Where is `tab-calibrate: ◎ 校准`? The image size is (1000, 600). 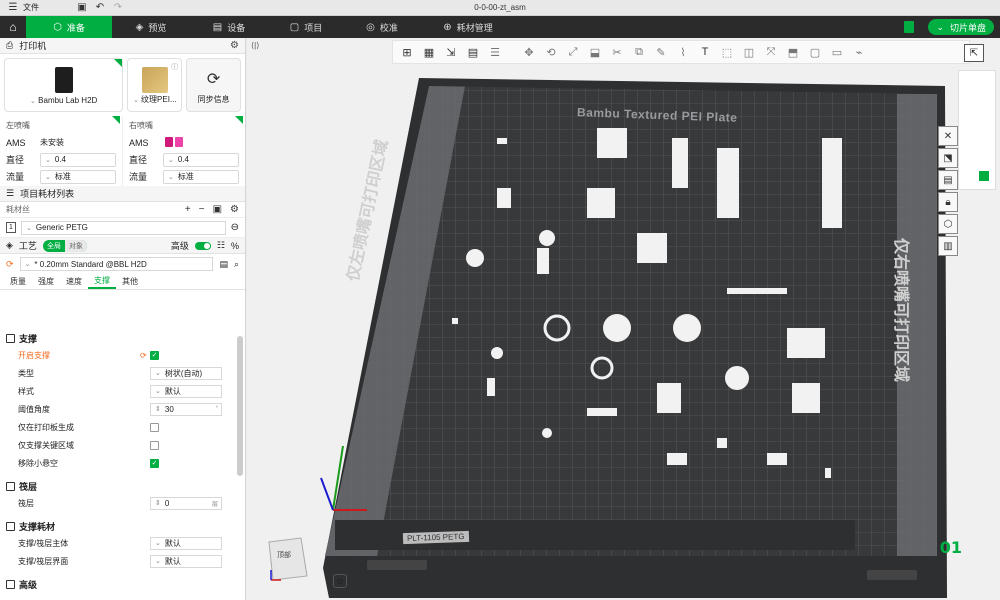 tab-calibrate: ◎ 校准 is located at coordinates (382, 27).